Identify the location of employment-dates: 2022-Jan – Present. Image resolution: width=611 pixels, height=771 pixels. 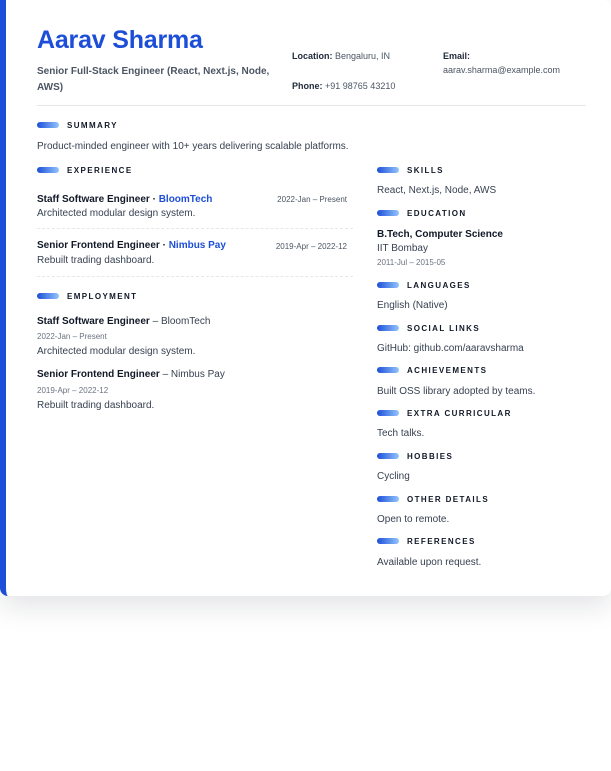
(72, 336).